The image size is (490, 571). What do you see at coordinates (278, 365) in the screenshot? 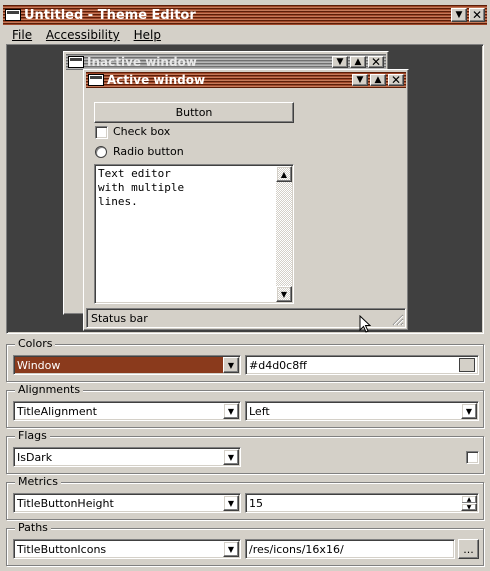
I see `color-value-text: #d4d0c8ff` at bounding box center [278, 365].